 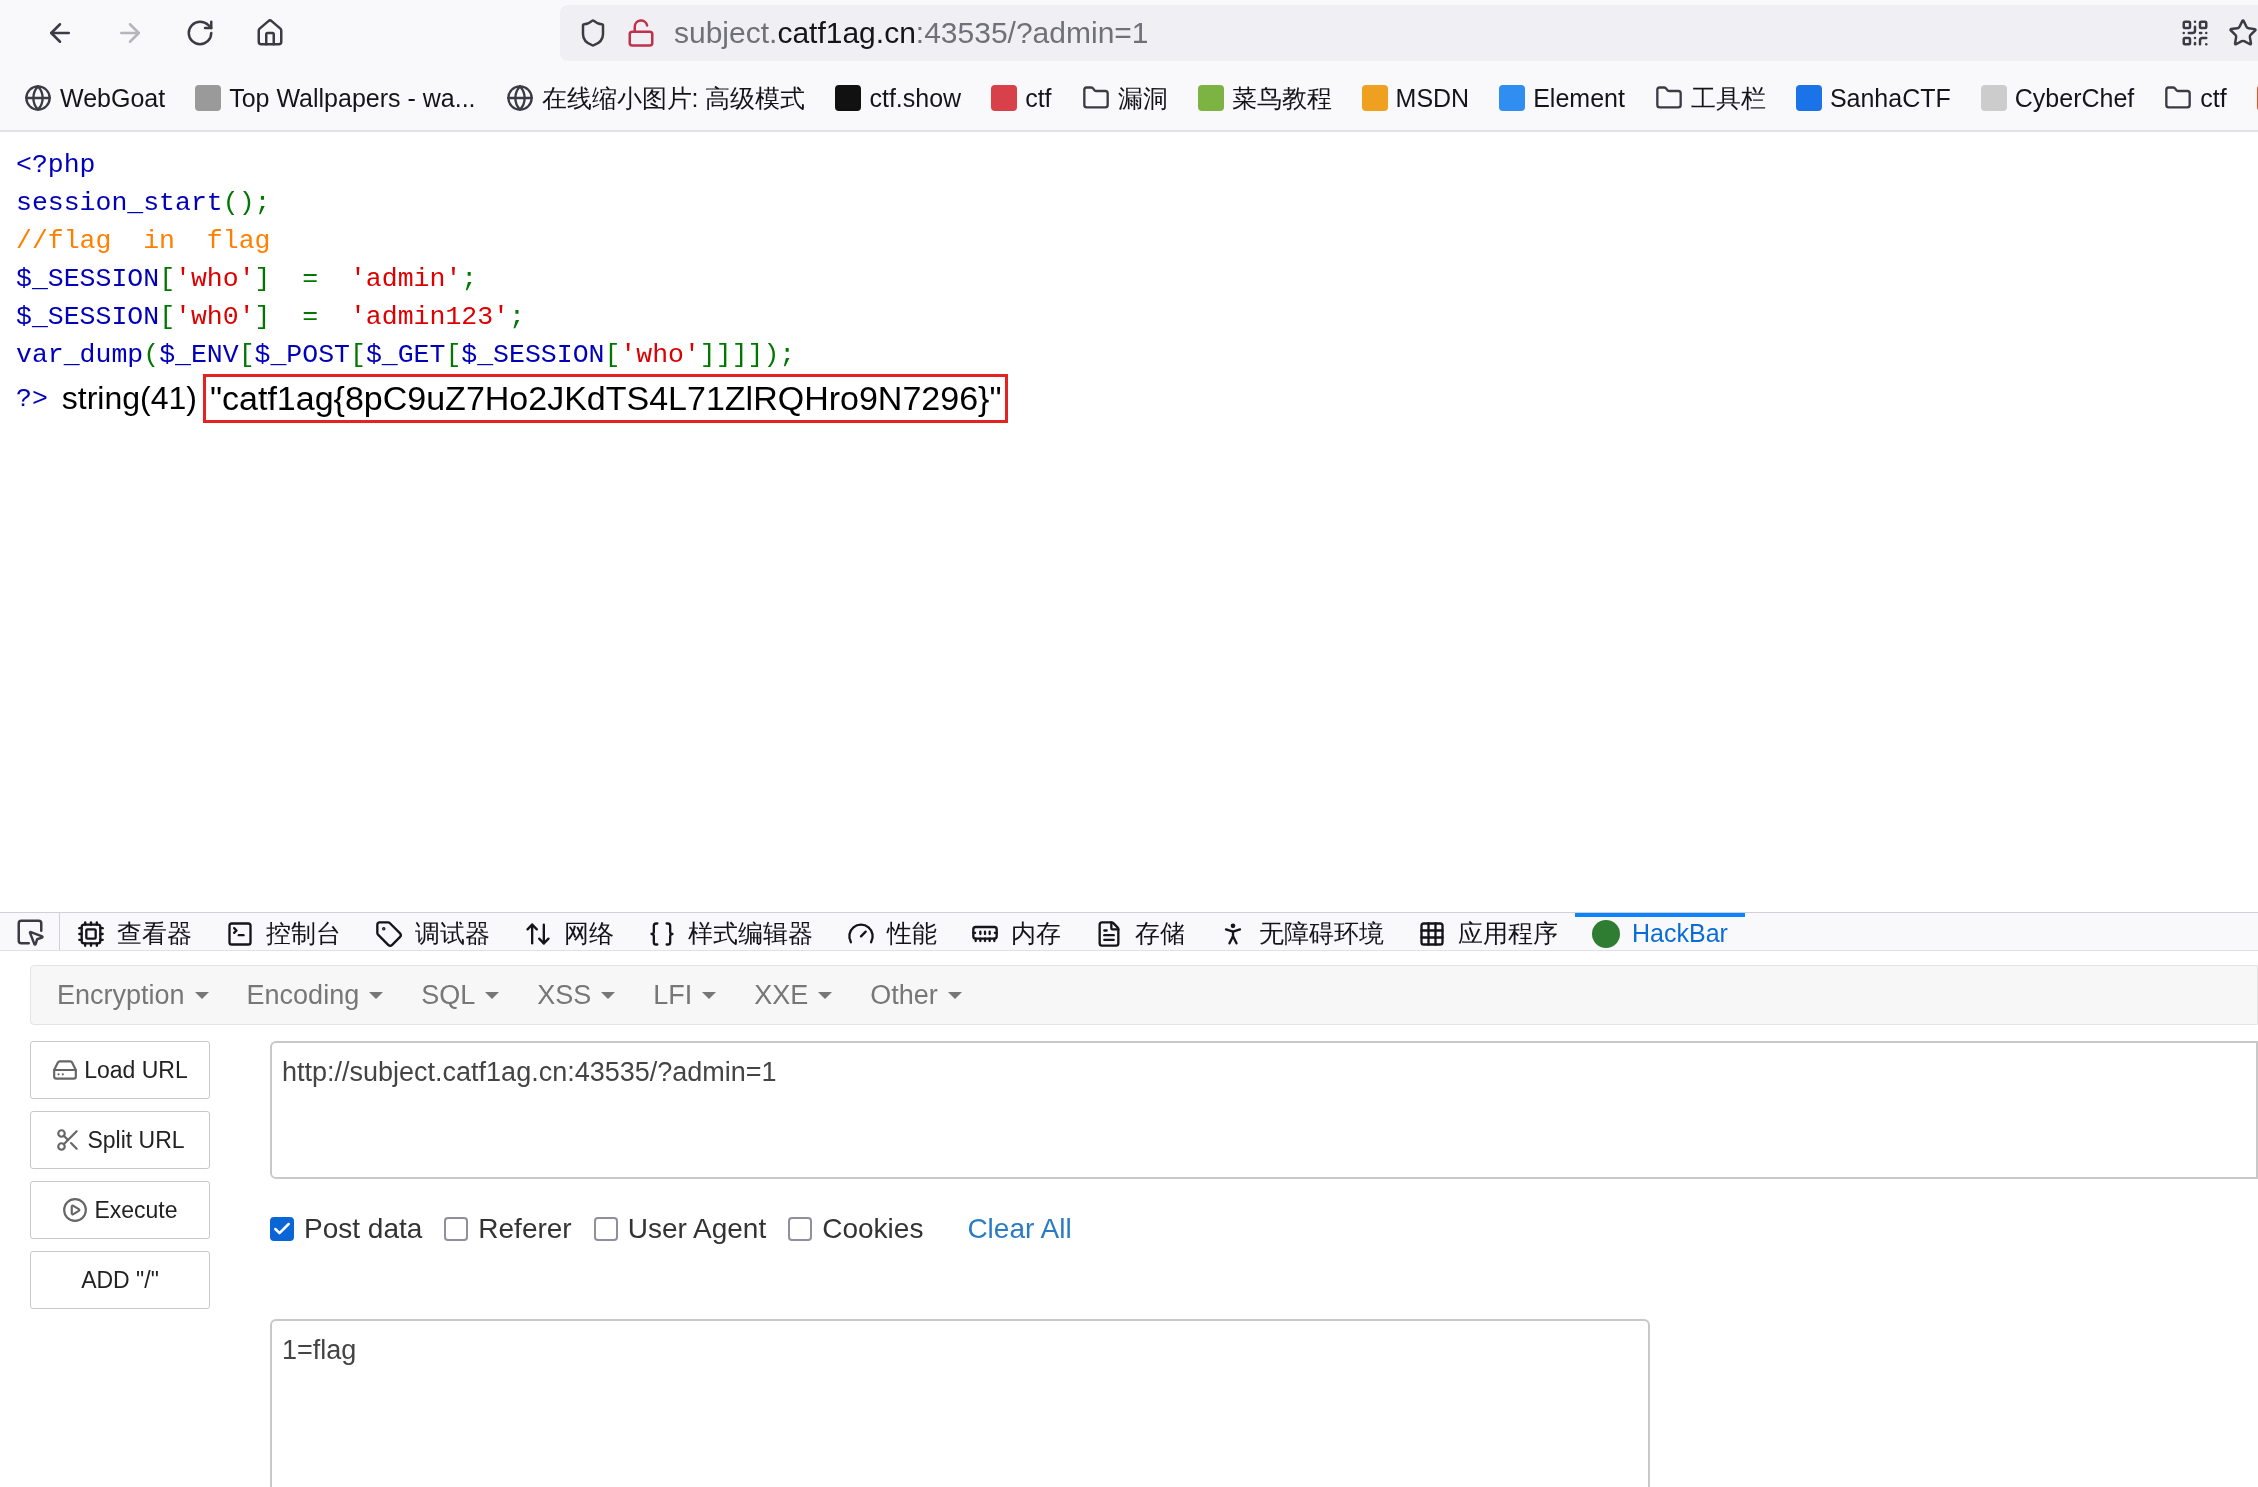 What do you see at coordinates (576, 995) in the screenshot?
I see `dropdown-menu: XSS` at bounding box center [576, 995].